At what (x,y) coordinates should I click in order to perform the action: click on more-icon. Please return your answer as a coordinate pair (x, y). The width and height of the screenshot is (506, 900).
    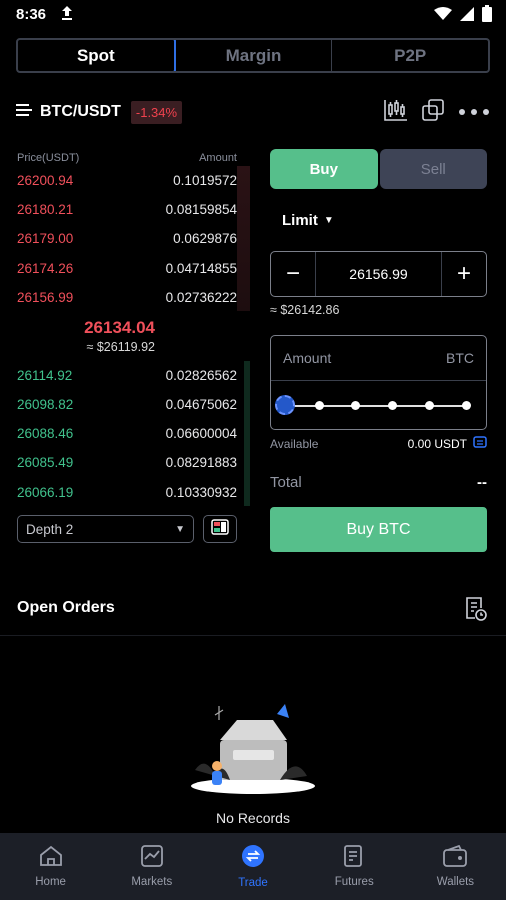
    Looking at the image, I should click on (474, 112).